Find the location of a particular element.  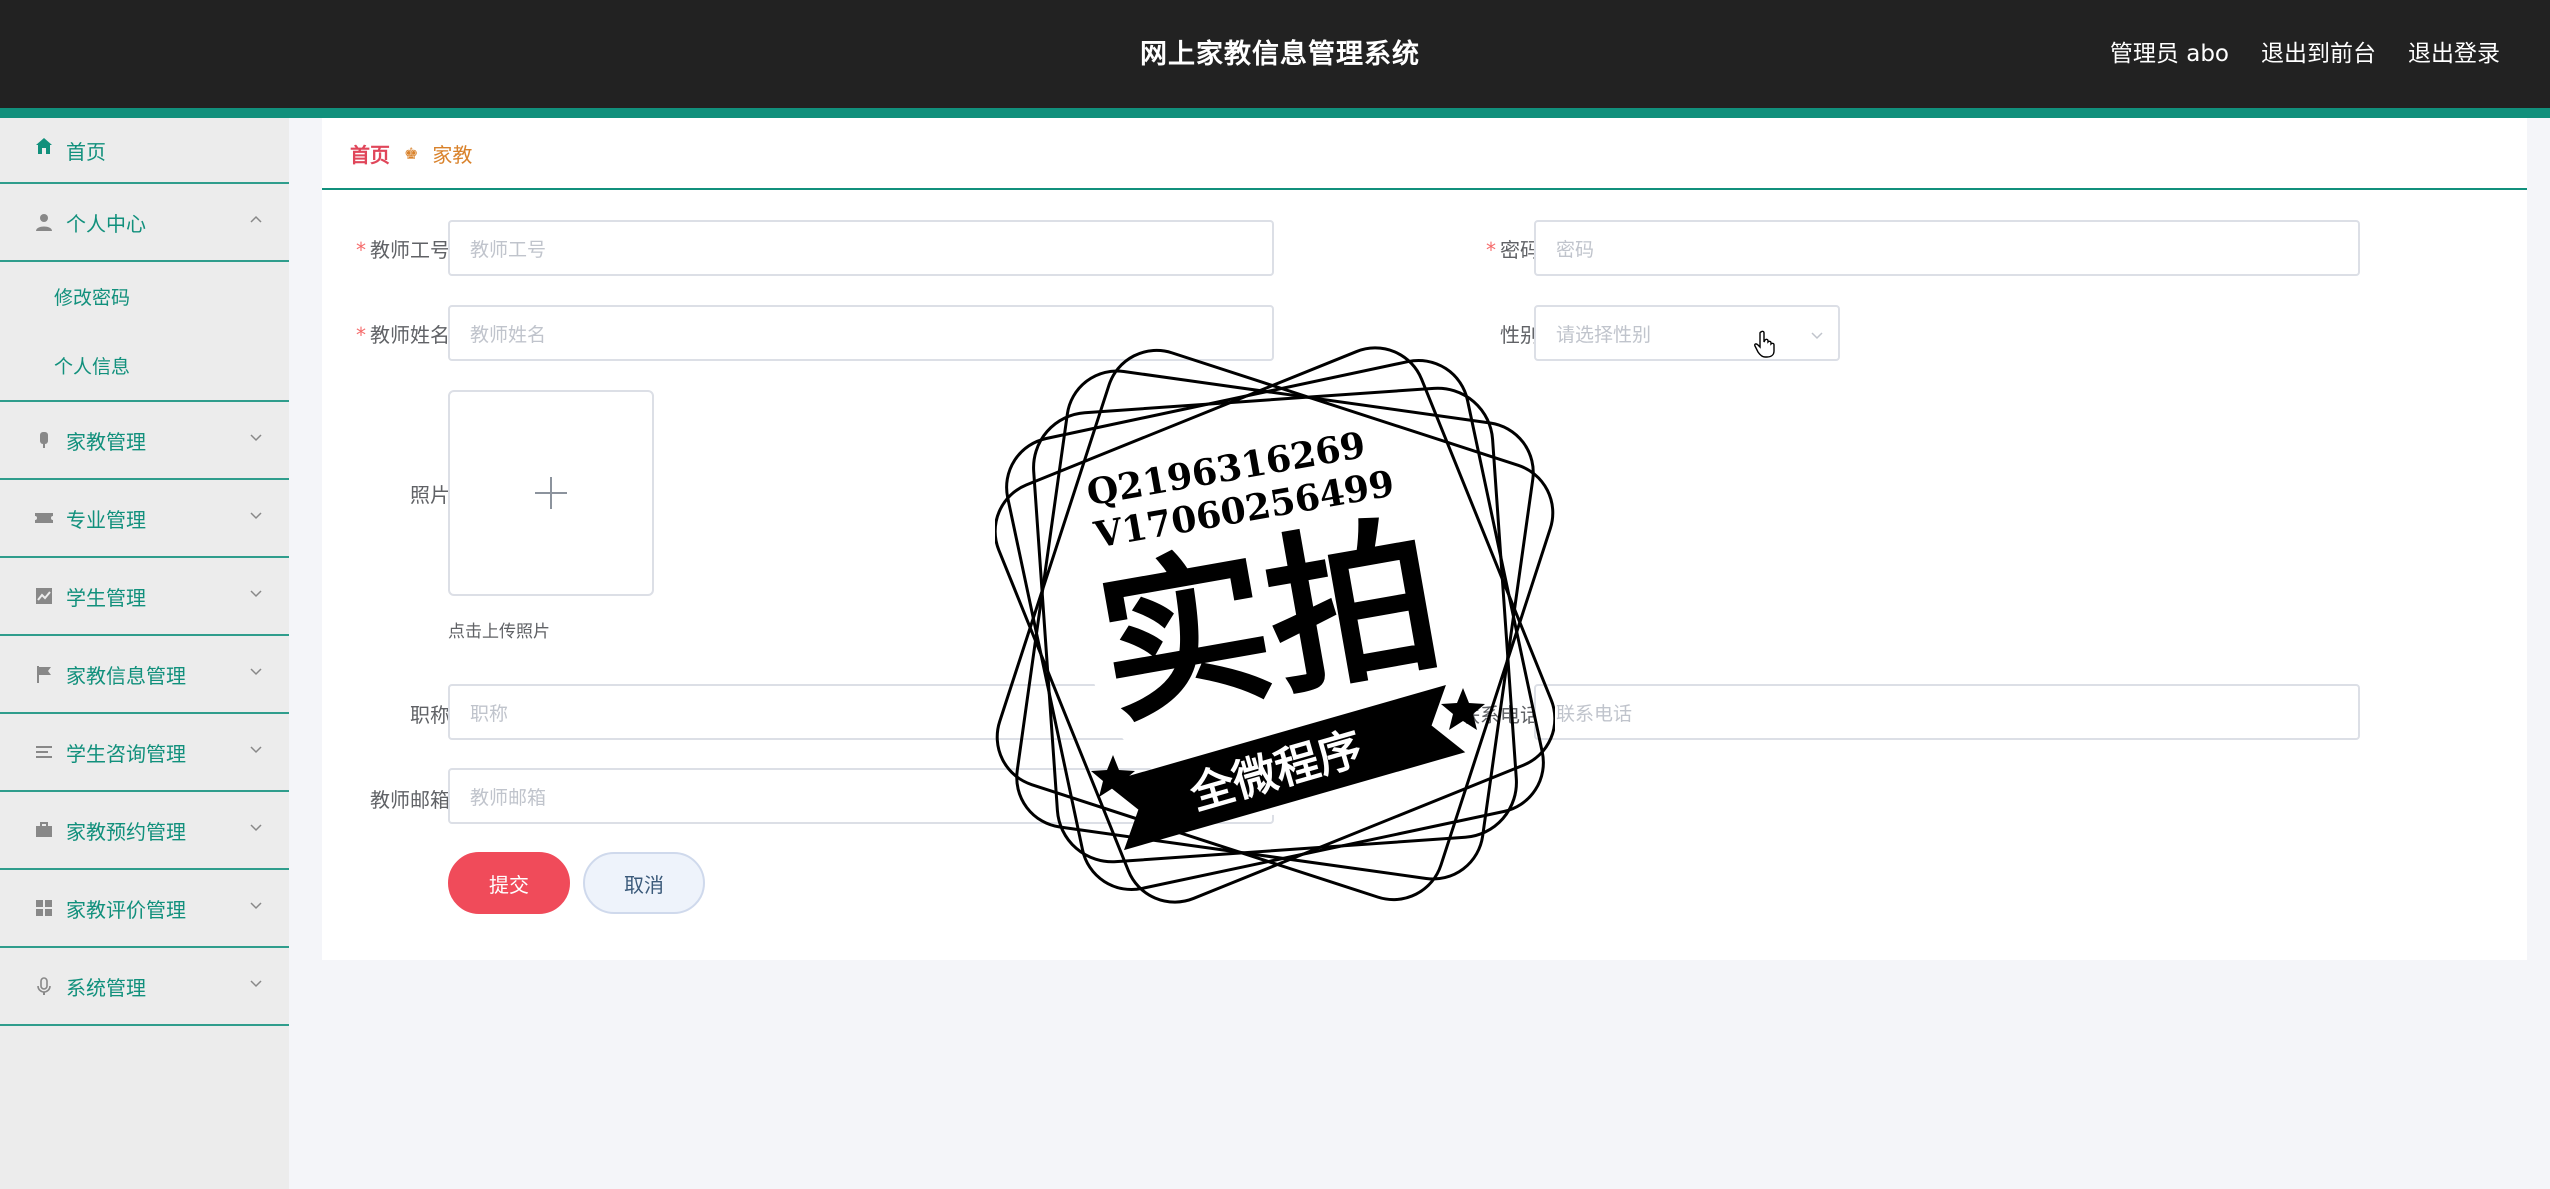

ticket-icon is located at coordinates (44, 518).